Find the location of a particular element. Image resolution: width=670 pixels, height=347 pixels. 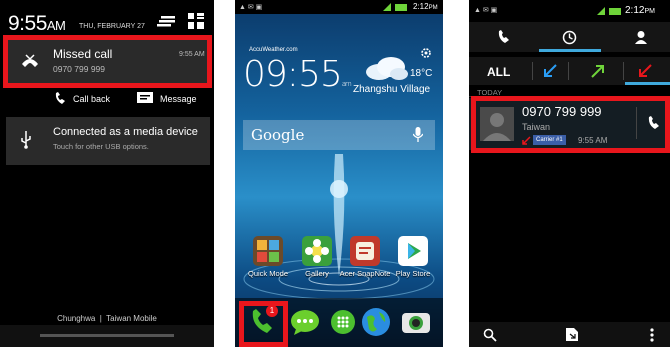

home-clock: 09:55am is located at coordinates (297, 74).